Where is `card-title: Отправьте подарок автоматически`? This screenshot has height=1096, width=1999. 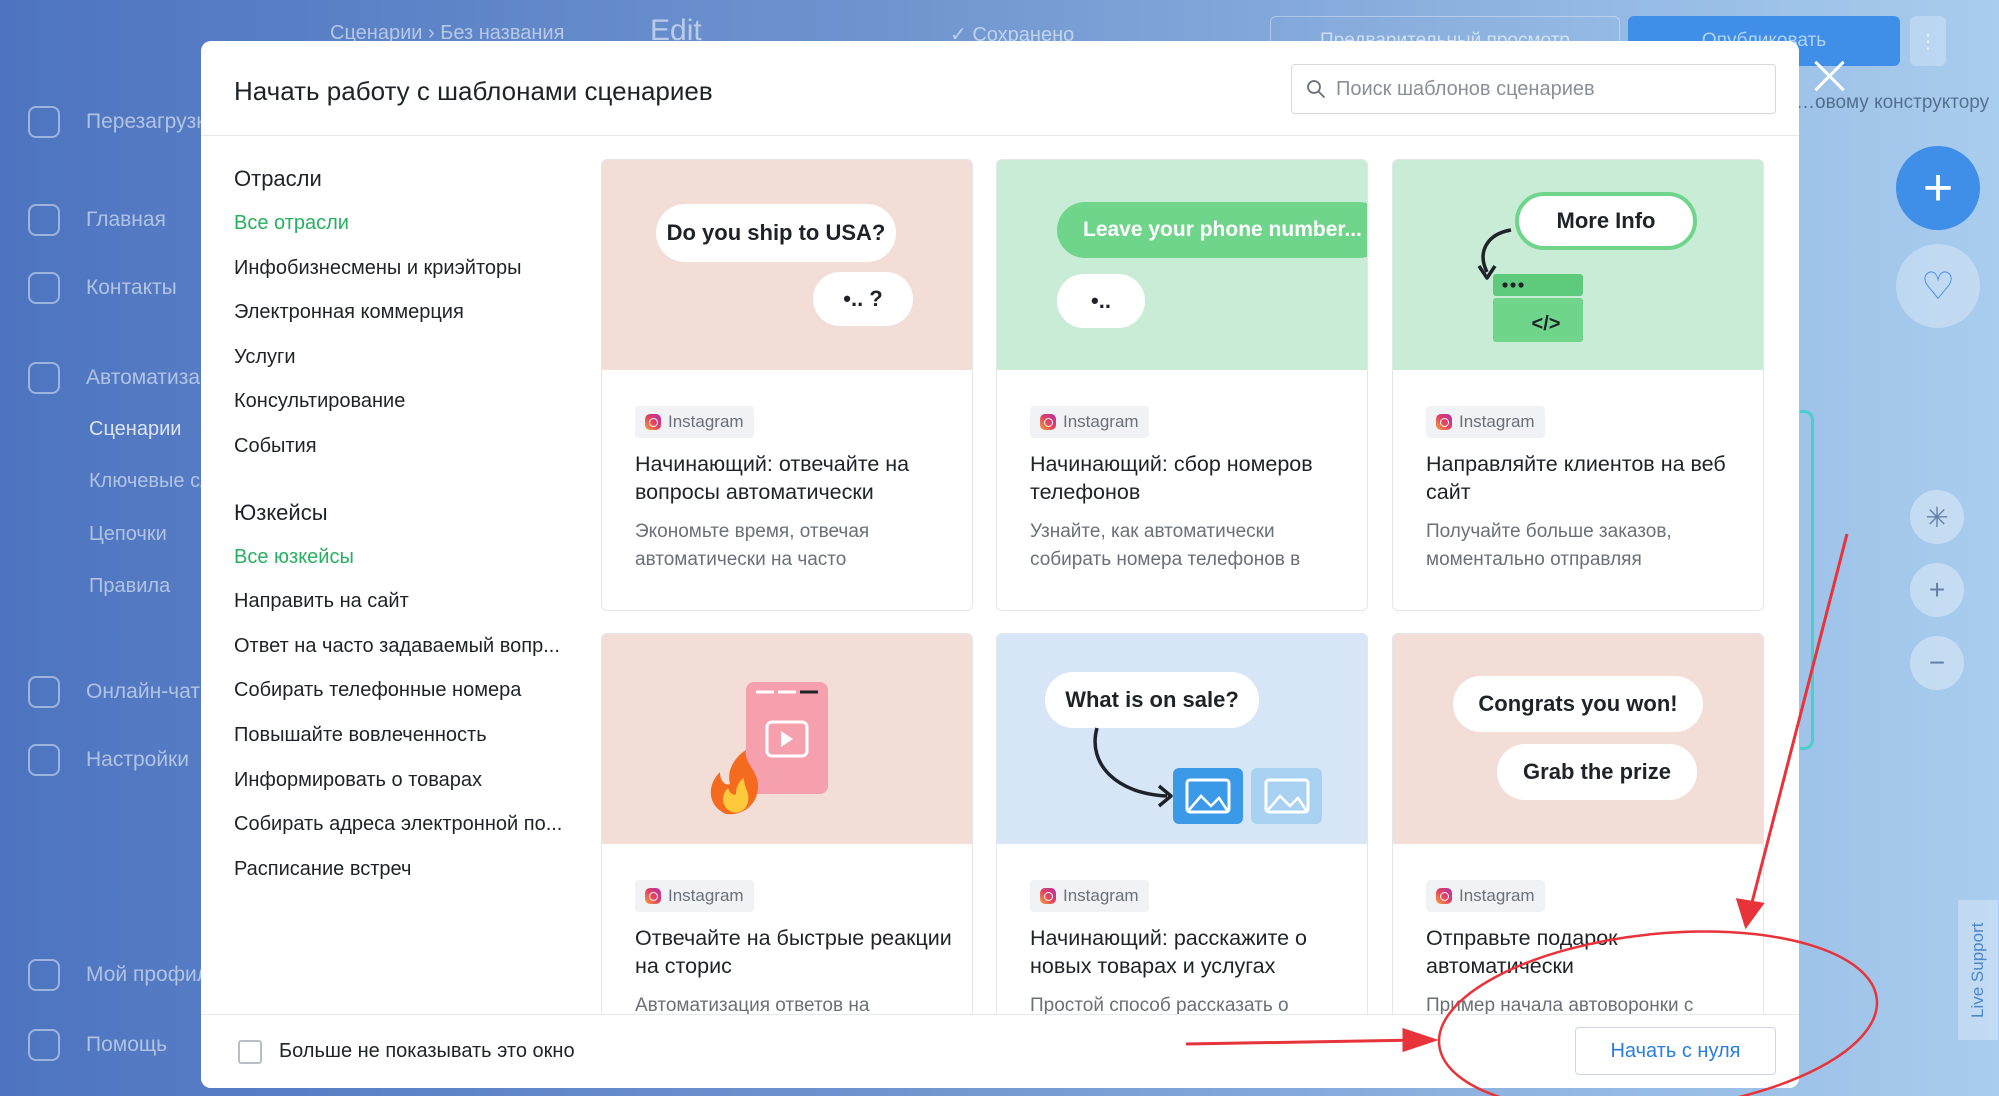
card-title: Отправьте подарок автоматически is located at coordinates (1522, 952).